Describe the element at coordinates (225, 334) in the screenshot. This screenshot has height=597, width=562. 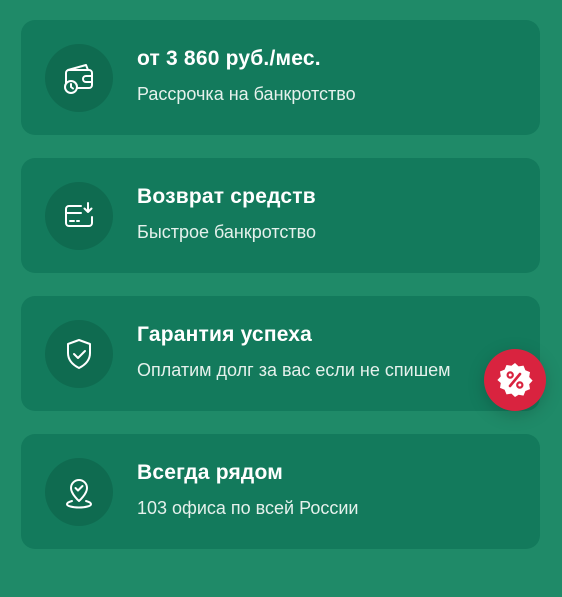
I see `feature-title: Гарантия успеха` at that location.